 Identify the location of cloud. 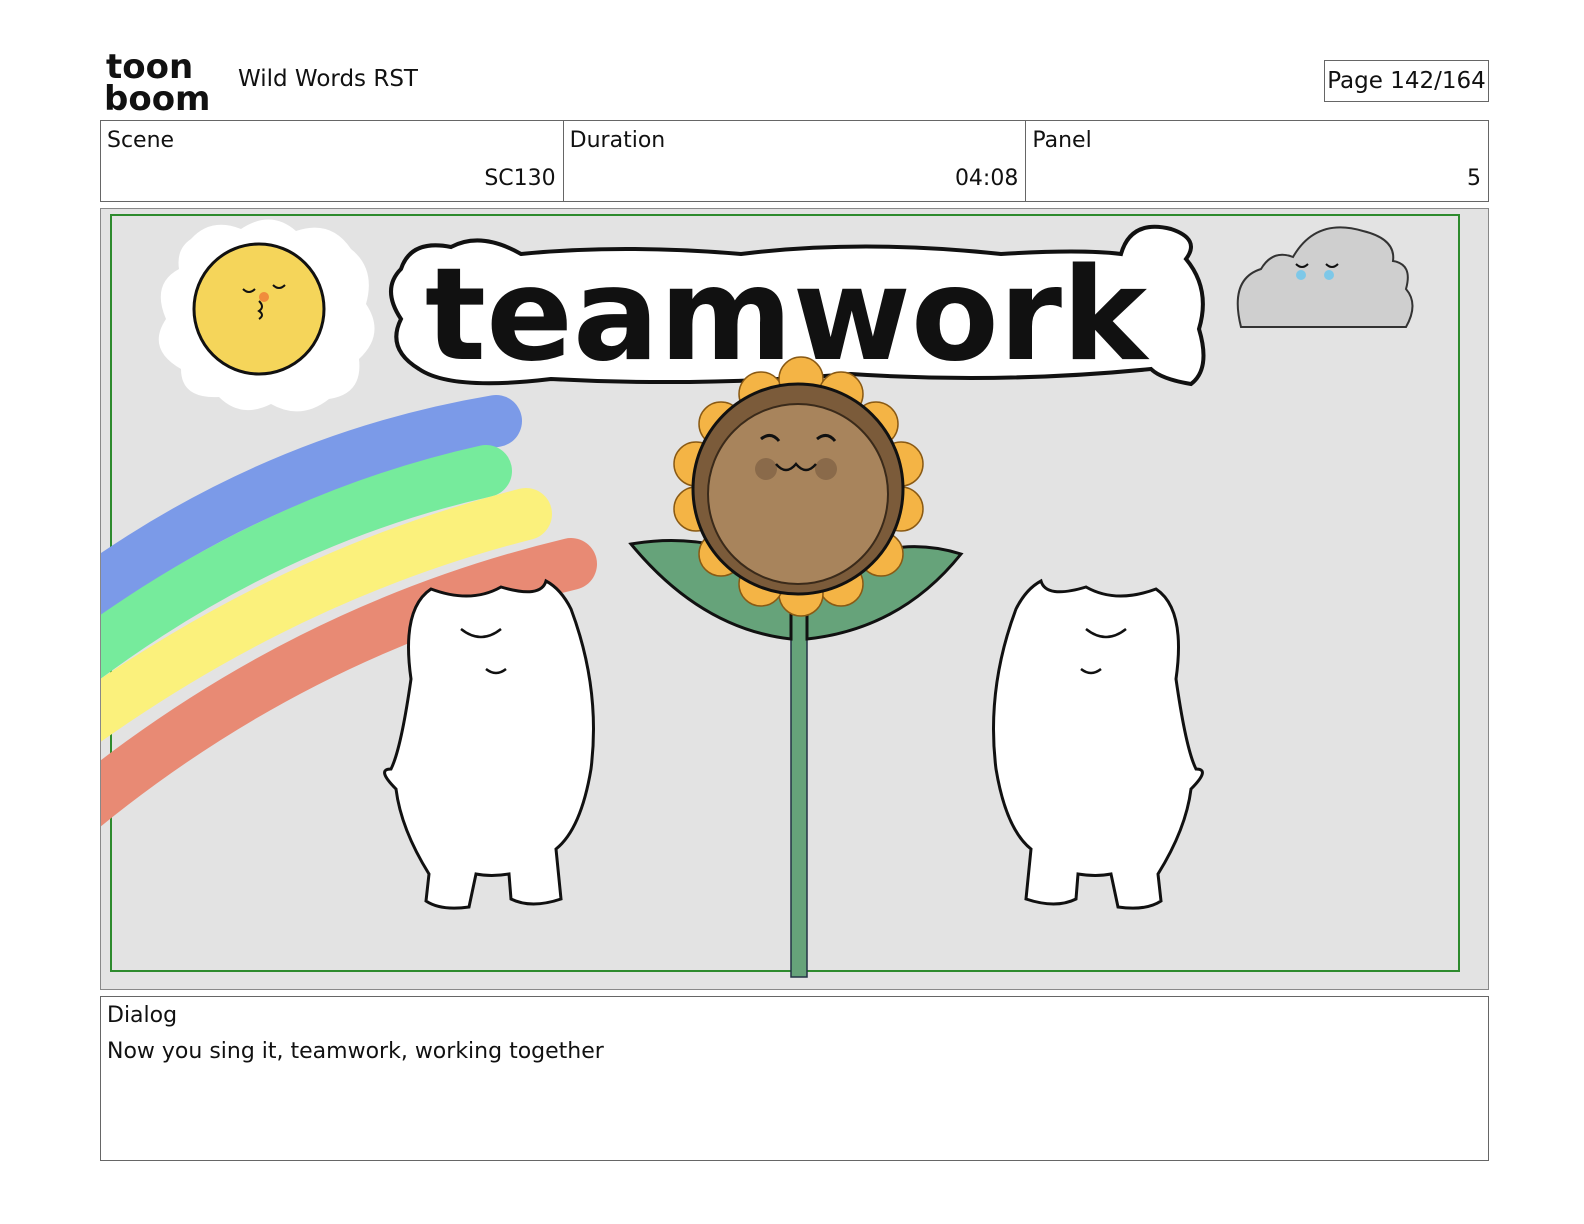
(1325, 277).